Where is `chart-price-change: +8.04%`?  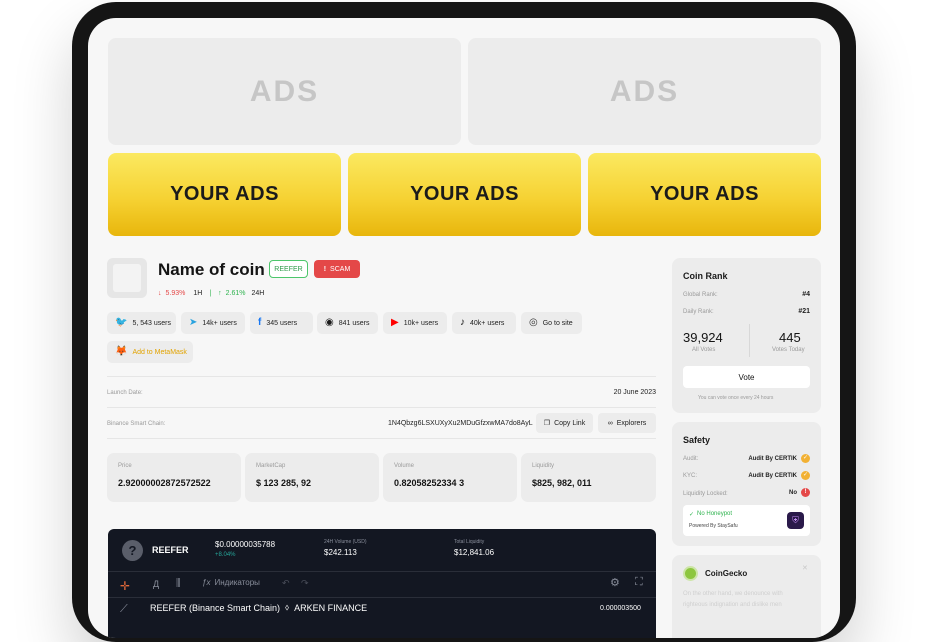 chart-price-change: +8.04% is located at coordinates (225, 555).